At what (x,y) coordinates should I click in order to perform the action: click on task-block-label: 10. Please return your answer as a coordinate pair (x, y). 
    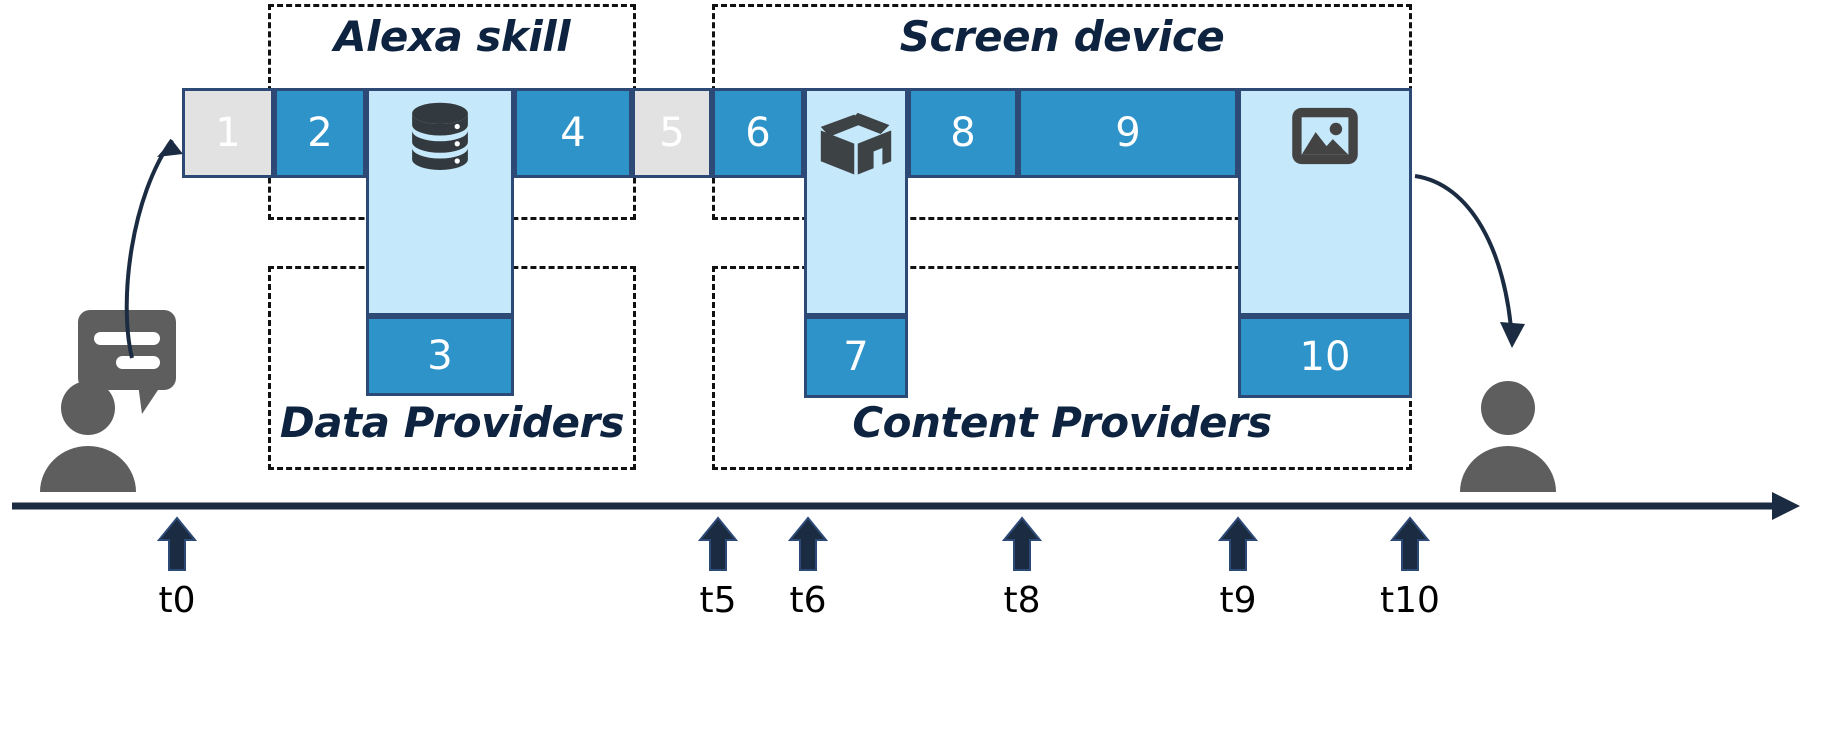
    Looking at the image, I should click on (1325, 357).